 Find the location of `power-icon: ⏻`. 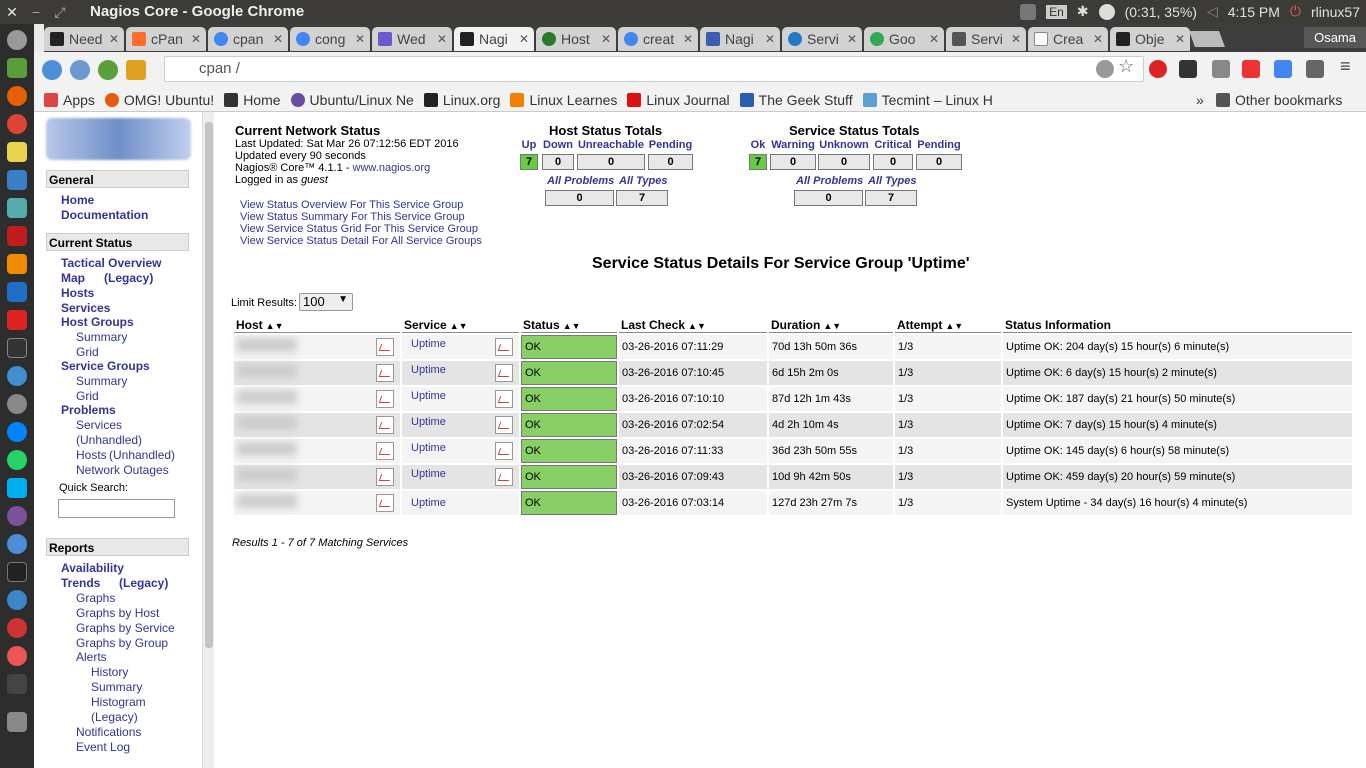

power-icon: ⏻ is located at coordinates (1295, 11).